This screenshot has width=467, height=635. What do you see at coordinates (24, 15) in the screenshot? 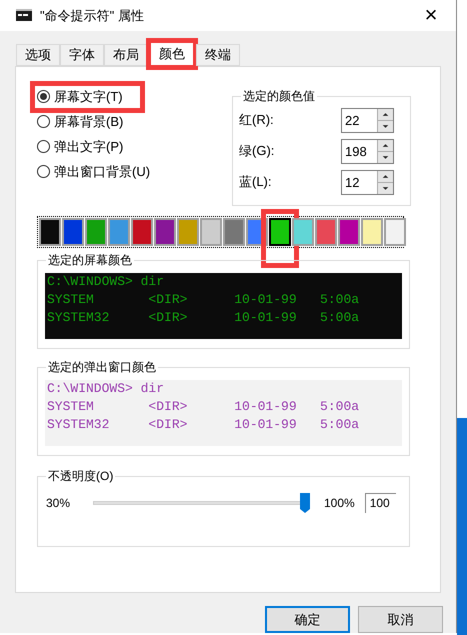
I see `terminal-icon` at bounding box center [24, 15].